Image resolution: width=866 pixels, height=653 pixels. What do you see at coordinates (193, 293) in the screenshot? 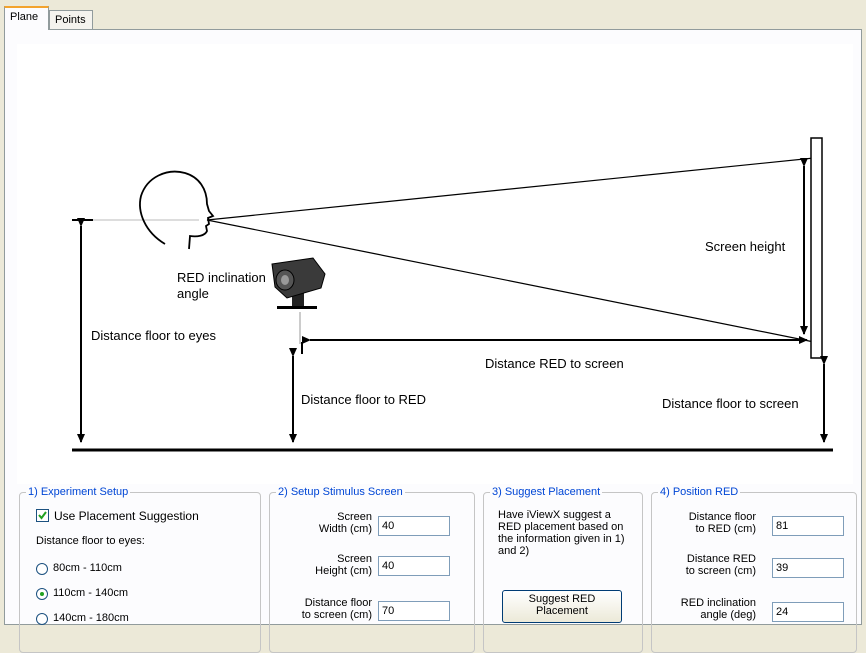
I see `label-red-inclination-2: angle` at bounding box center [193, 293].